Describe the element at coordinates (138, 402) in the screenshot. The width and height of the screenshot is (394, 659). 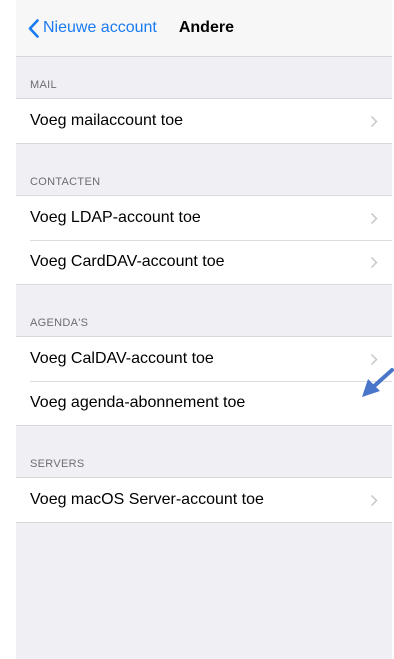
I see `row-label: Voeg agenda-abonnement toe` at that location.